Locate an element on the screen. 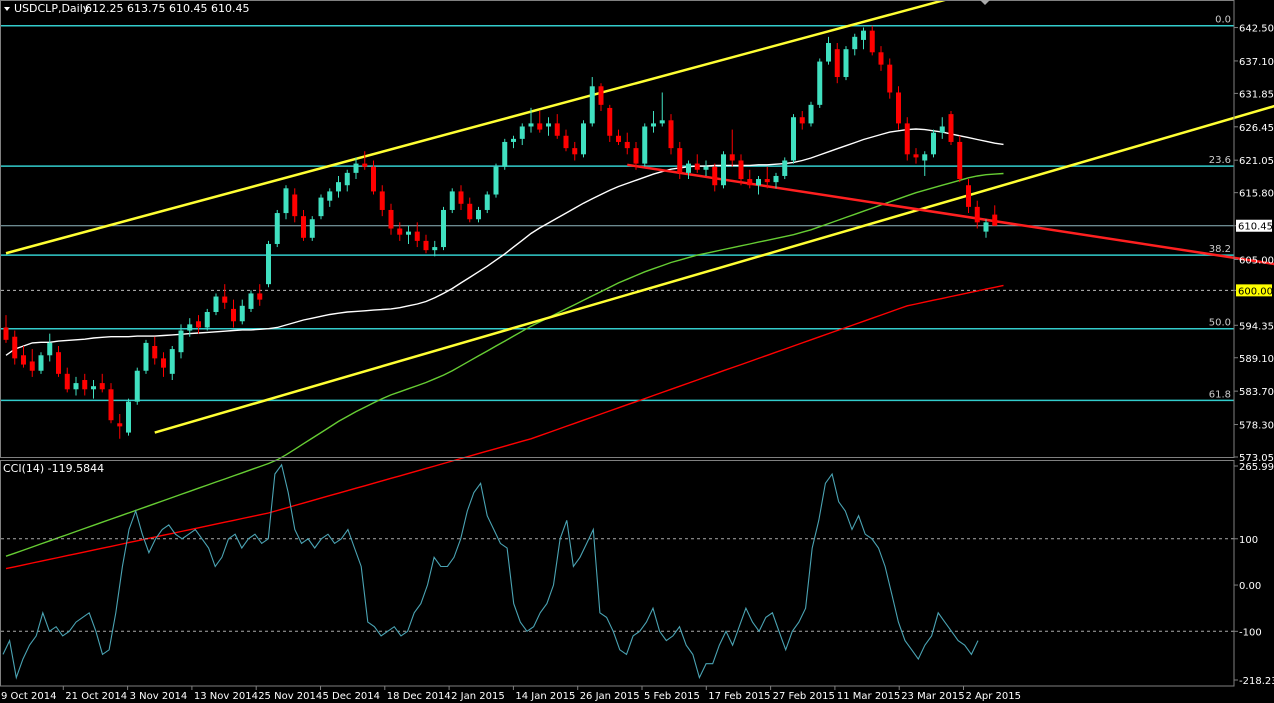  price-tick-label: 615.80 is located at coordinates (1256, 194).